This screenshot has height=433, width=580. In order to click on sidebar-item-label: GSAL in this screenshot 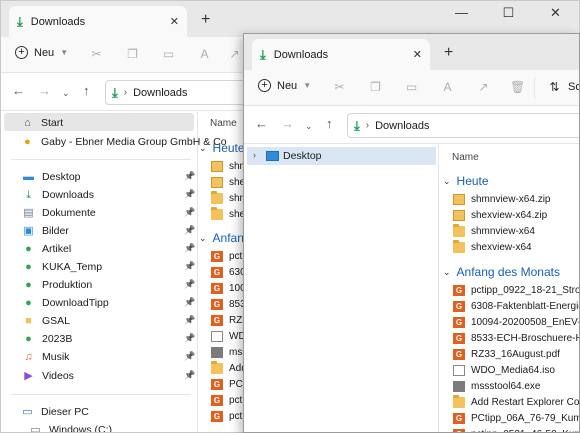, I will do `click(56, 321)`.